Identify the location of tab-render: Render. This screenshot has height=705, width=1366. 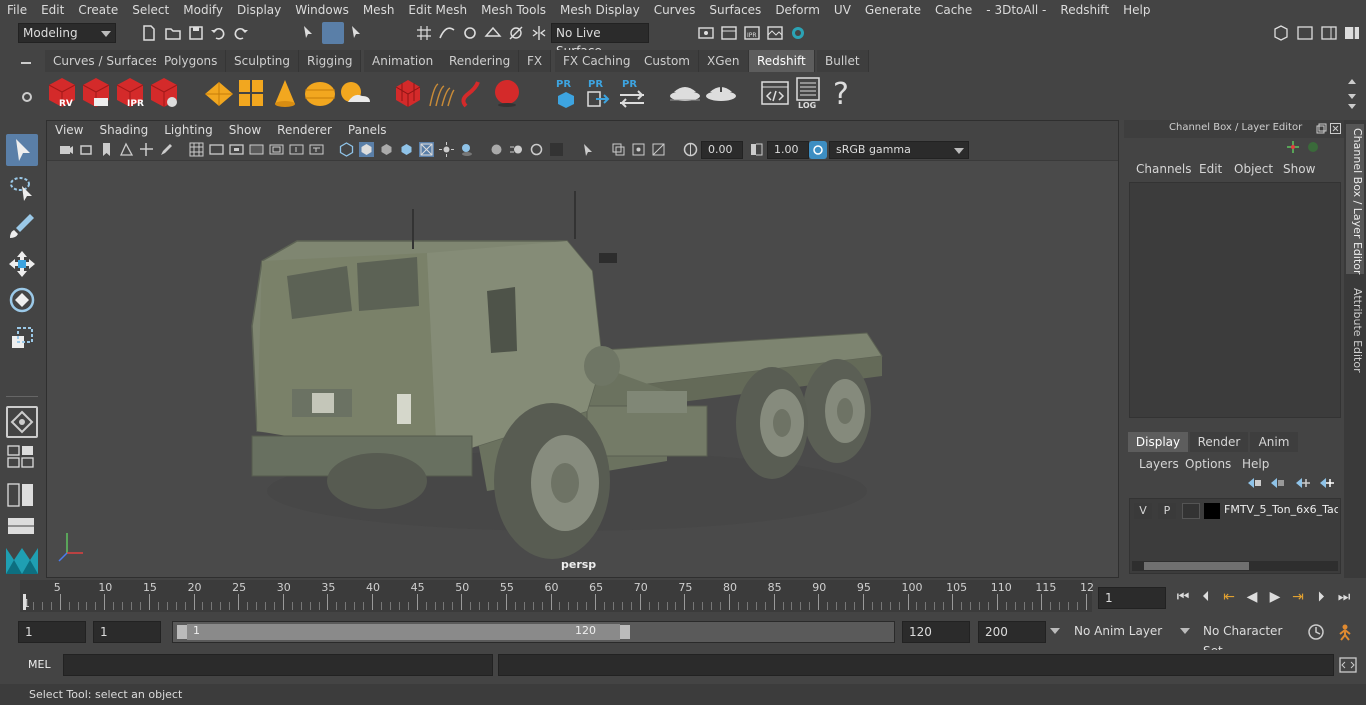
(1219, 442).